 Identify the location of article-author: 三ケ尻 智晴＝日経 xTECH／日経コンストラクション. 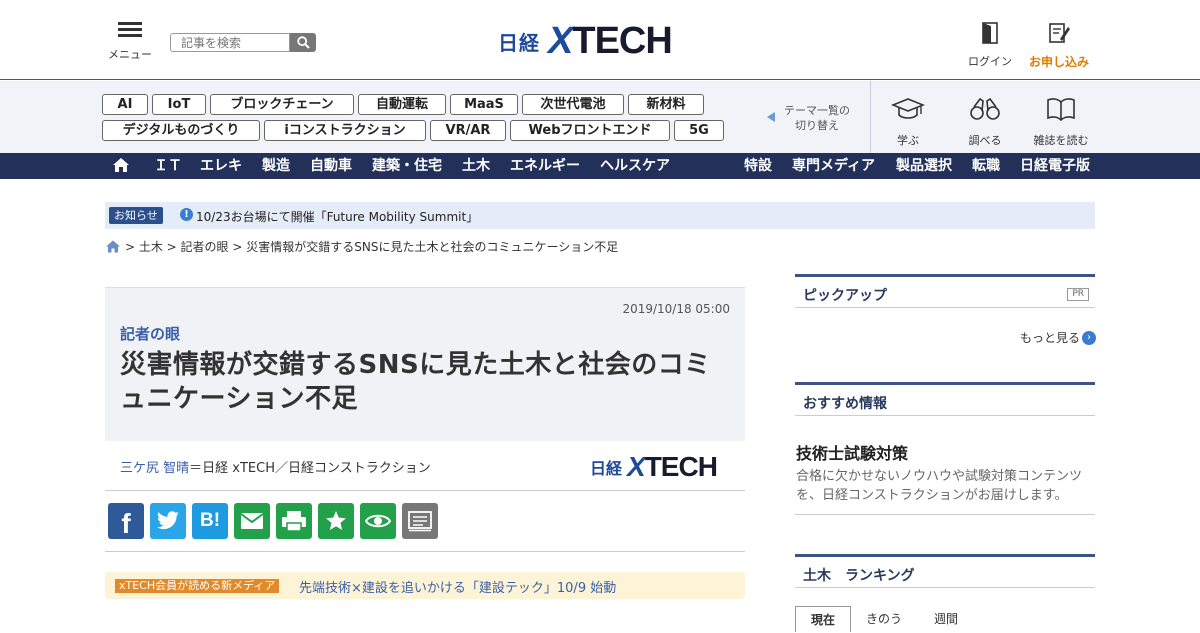
(275, 466).